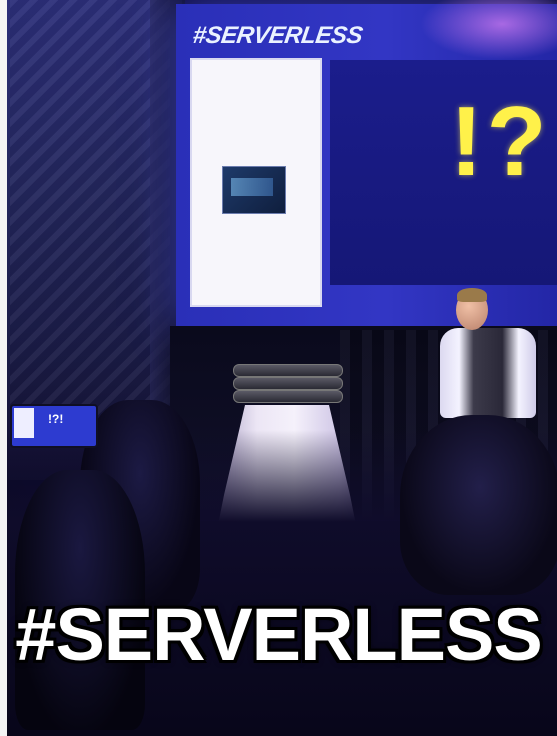 The height and width of the screenshot is (736, 557). Describe the element at coordinates (24, 423) in the screenshot. I see `phone-screen-card` at that location.